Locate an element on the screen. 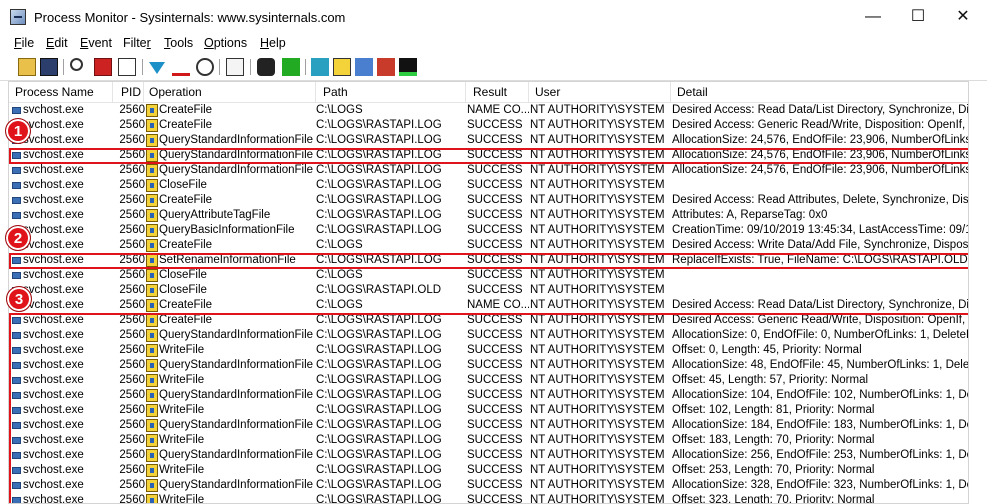 Image resolution: width=987 pixels, height=504 pixels. column-user: User is located at coordinates (547, 92).